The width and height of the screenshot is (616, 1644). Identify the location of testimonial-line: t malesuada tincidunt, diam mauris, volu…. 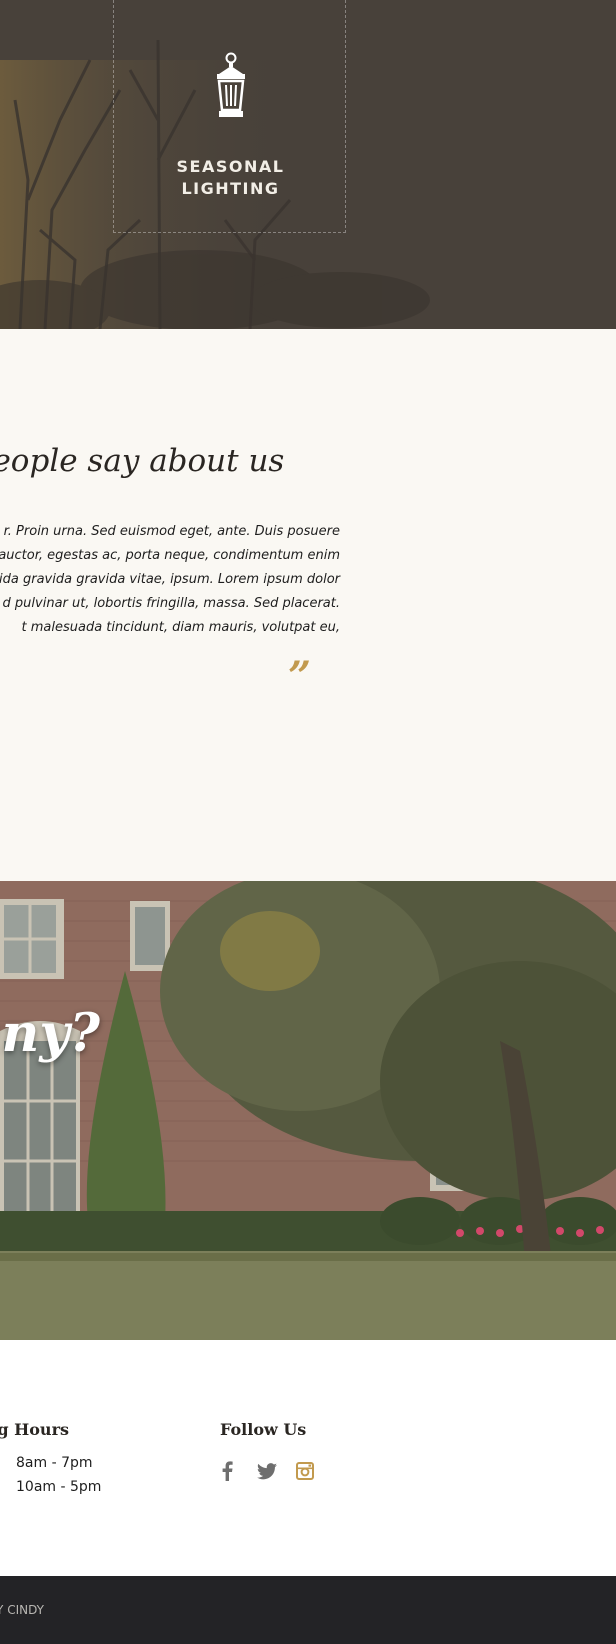
(181, 627).